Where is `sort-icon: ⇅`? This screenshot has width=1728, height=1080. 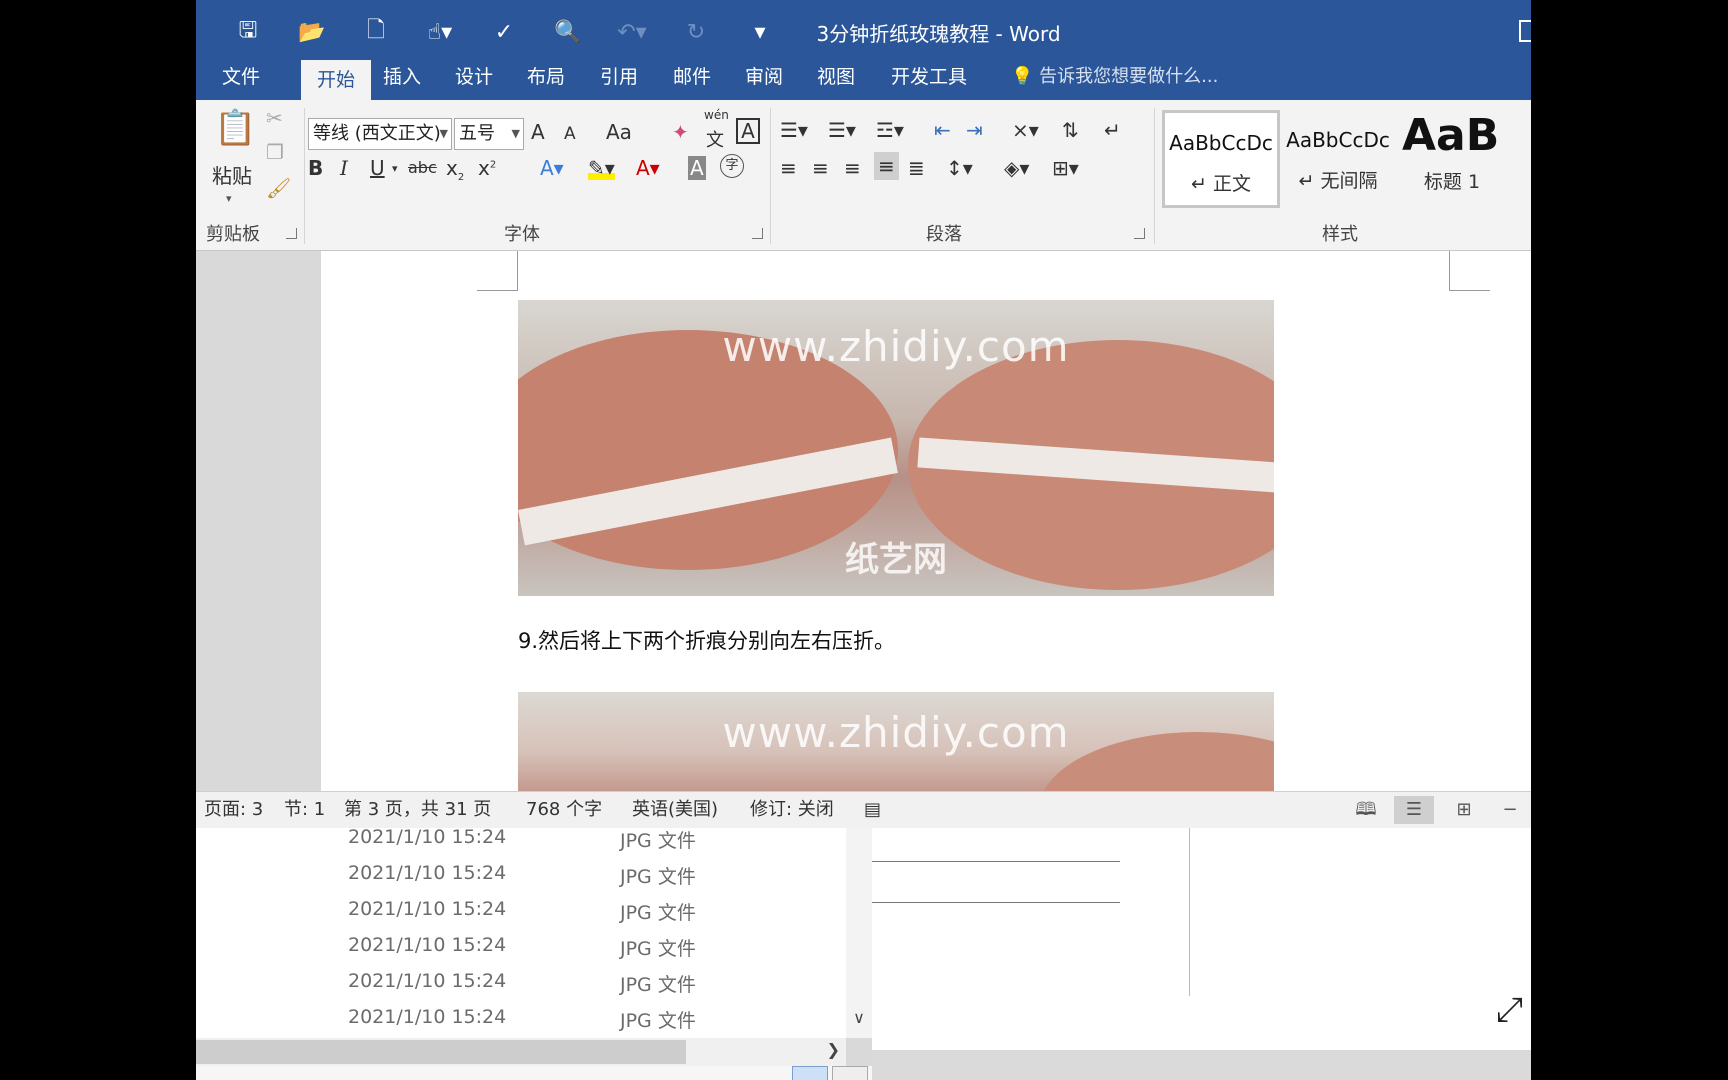 sort-icon: ⇅ is located at coordinates (1070, 130).